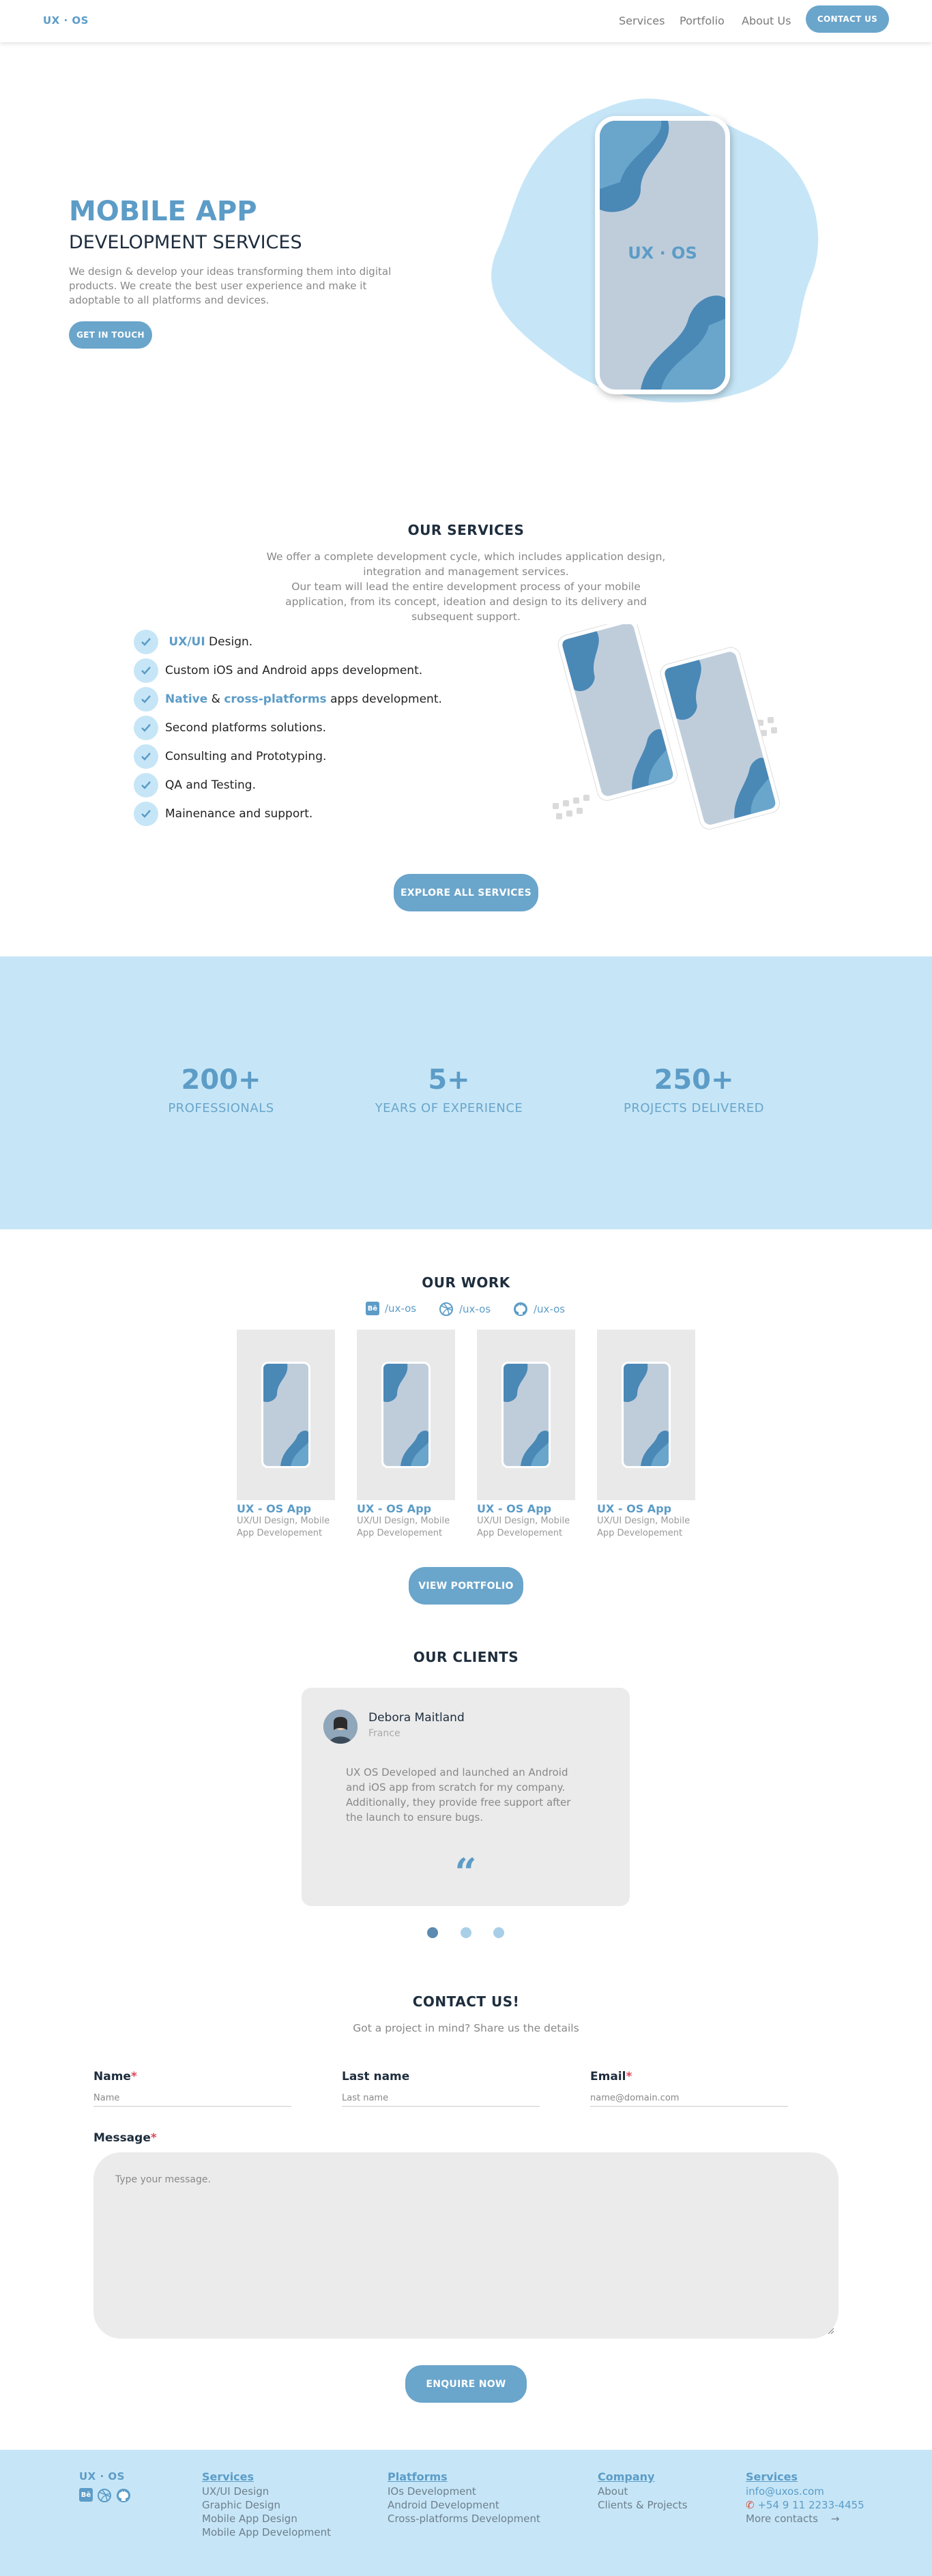  Describe the element at coordinates (805, 2519) in the screenshot. I see `footer-more-contacts: More contacts →` at that location.